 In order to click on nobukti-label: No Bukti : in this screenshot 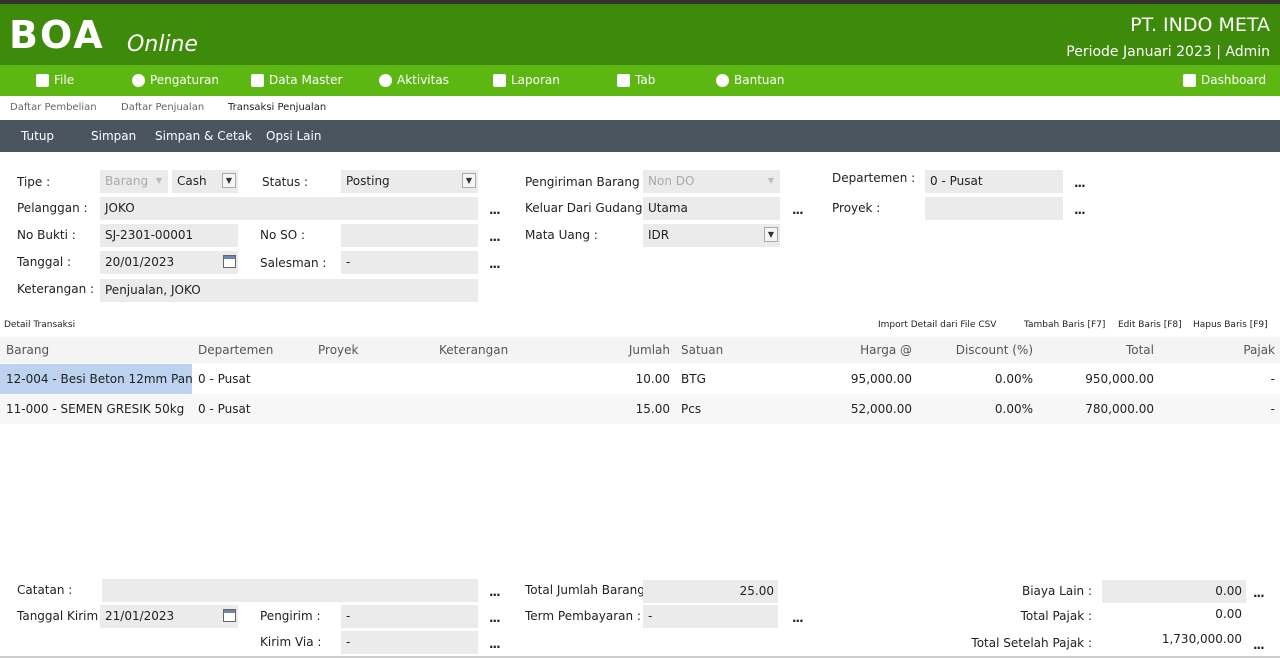, I will do `click(46, 235)`.